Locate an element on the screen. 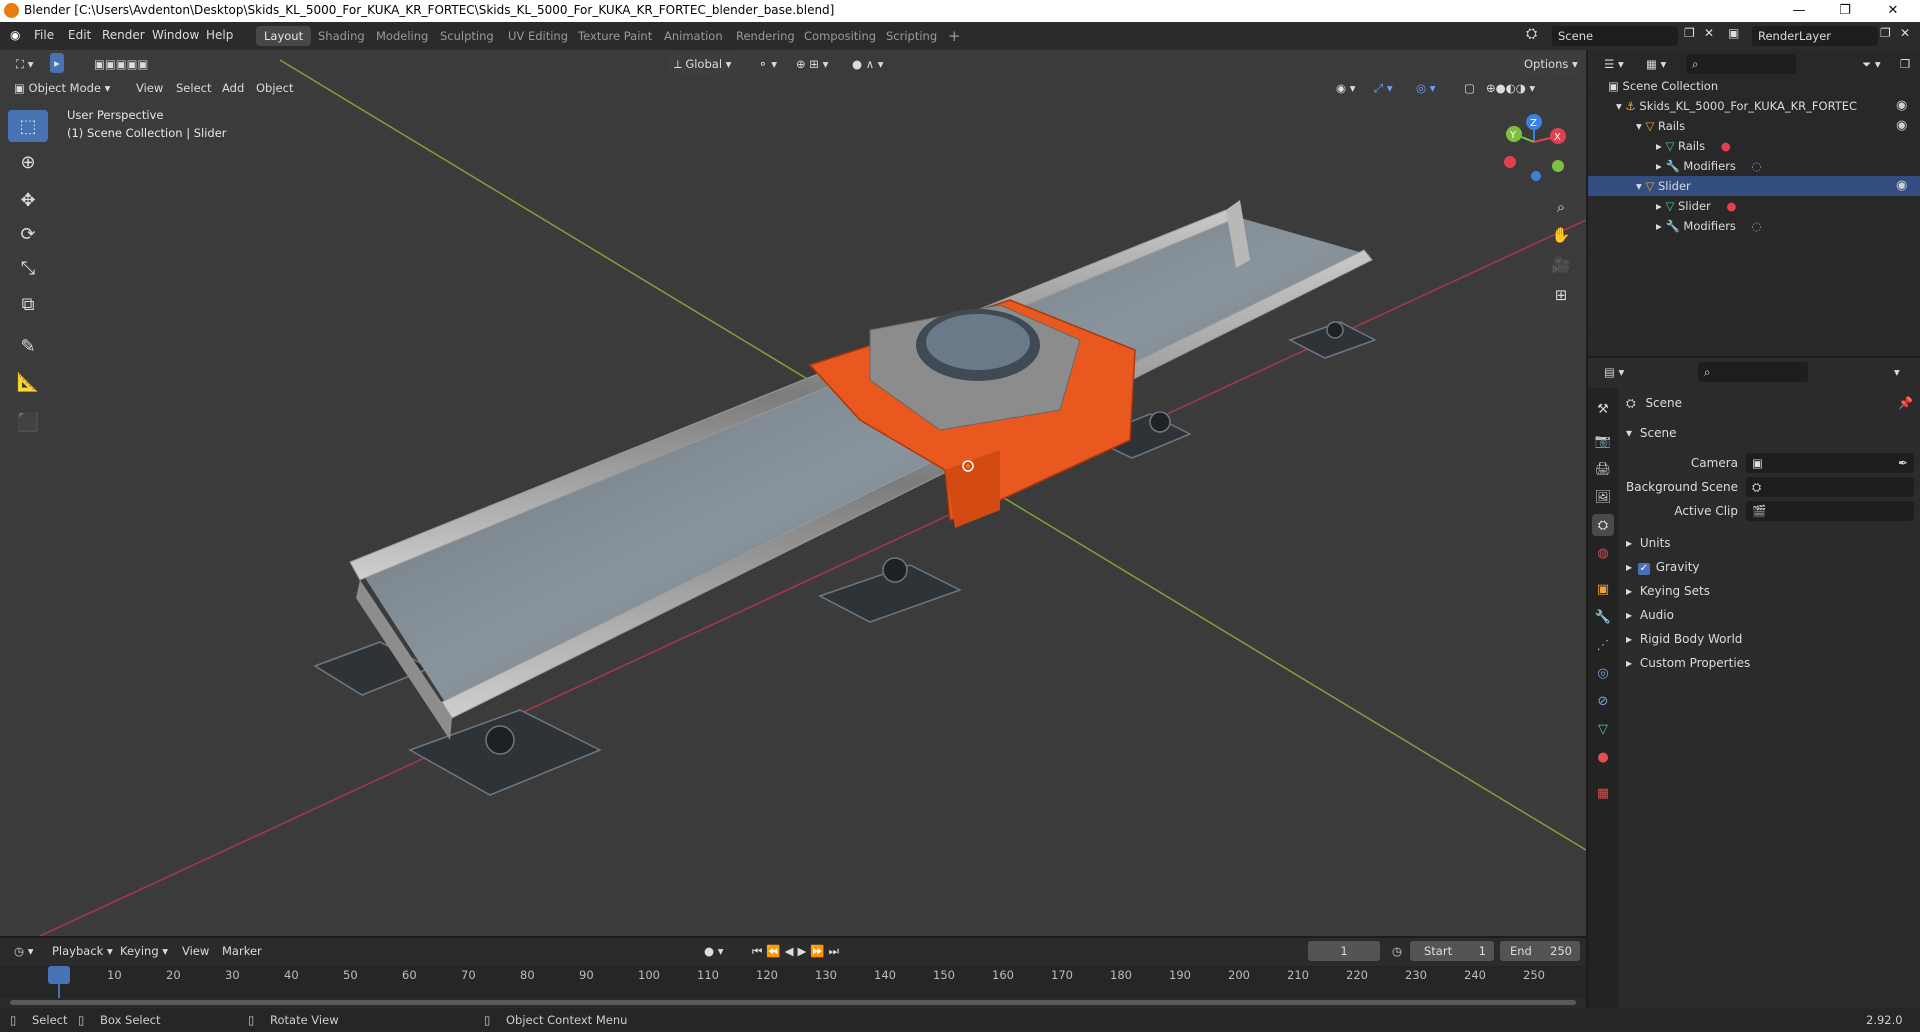 This screenshot has height=1032, width=1920. output-tab-icon: 🖨 is located at coordinates (1603, 469).